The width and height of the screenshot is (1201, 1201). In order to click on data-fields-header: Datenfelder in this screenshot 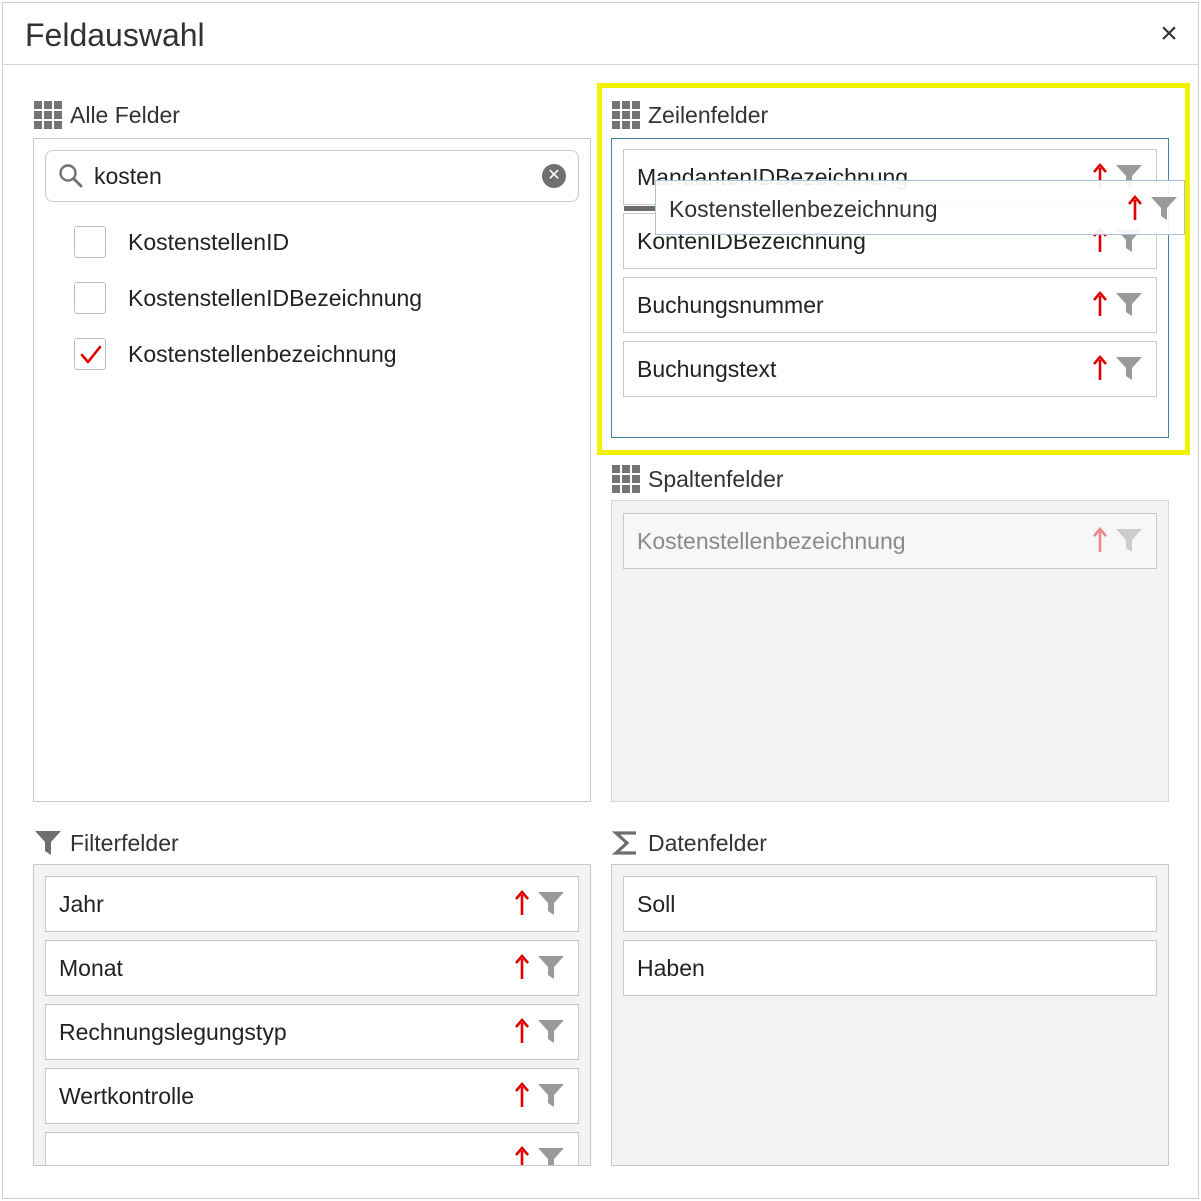, I will do `click(689, 843)`.